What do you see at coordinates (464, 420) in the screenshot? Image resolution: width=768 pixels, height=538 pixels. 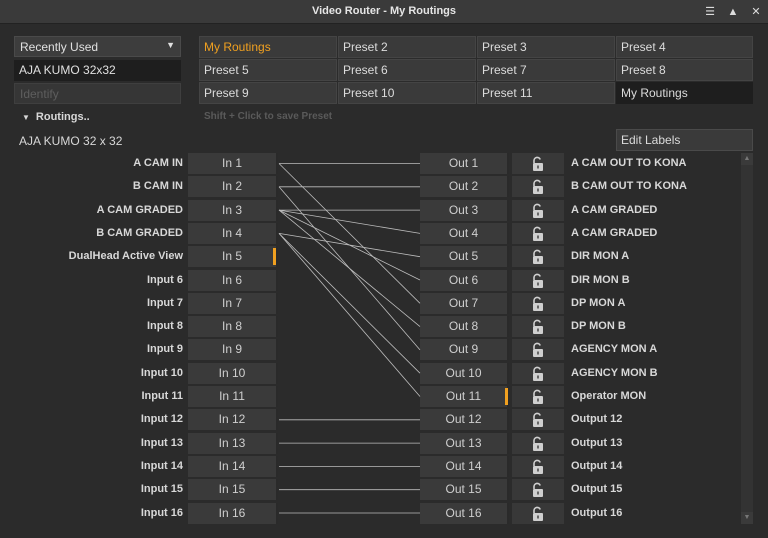 I see `output-button: Out 12` at bounding box center [464, 420].